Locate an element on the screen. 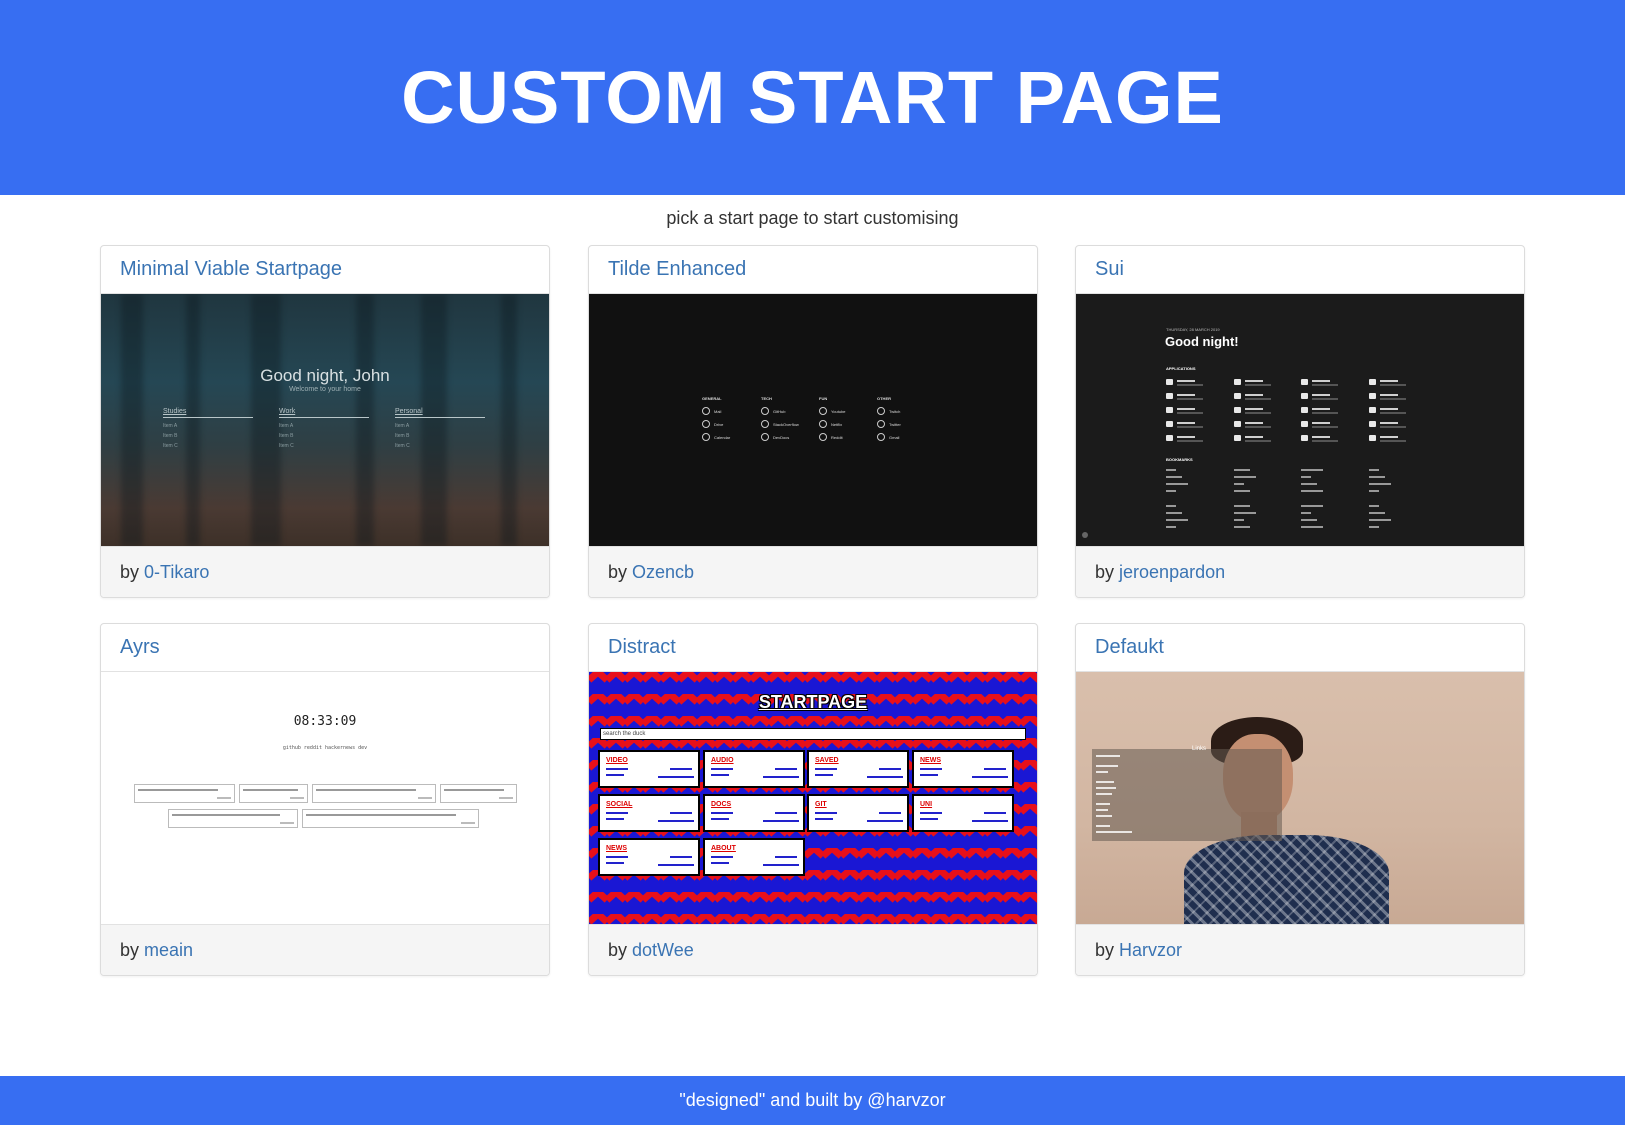 The image size is (1625, 1125). card-title: Minimal Viable Startpage is located at coordinates (325, 270).